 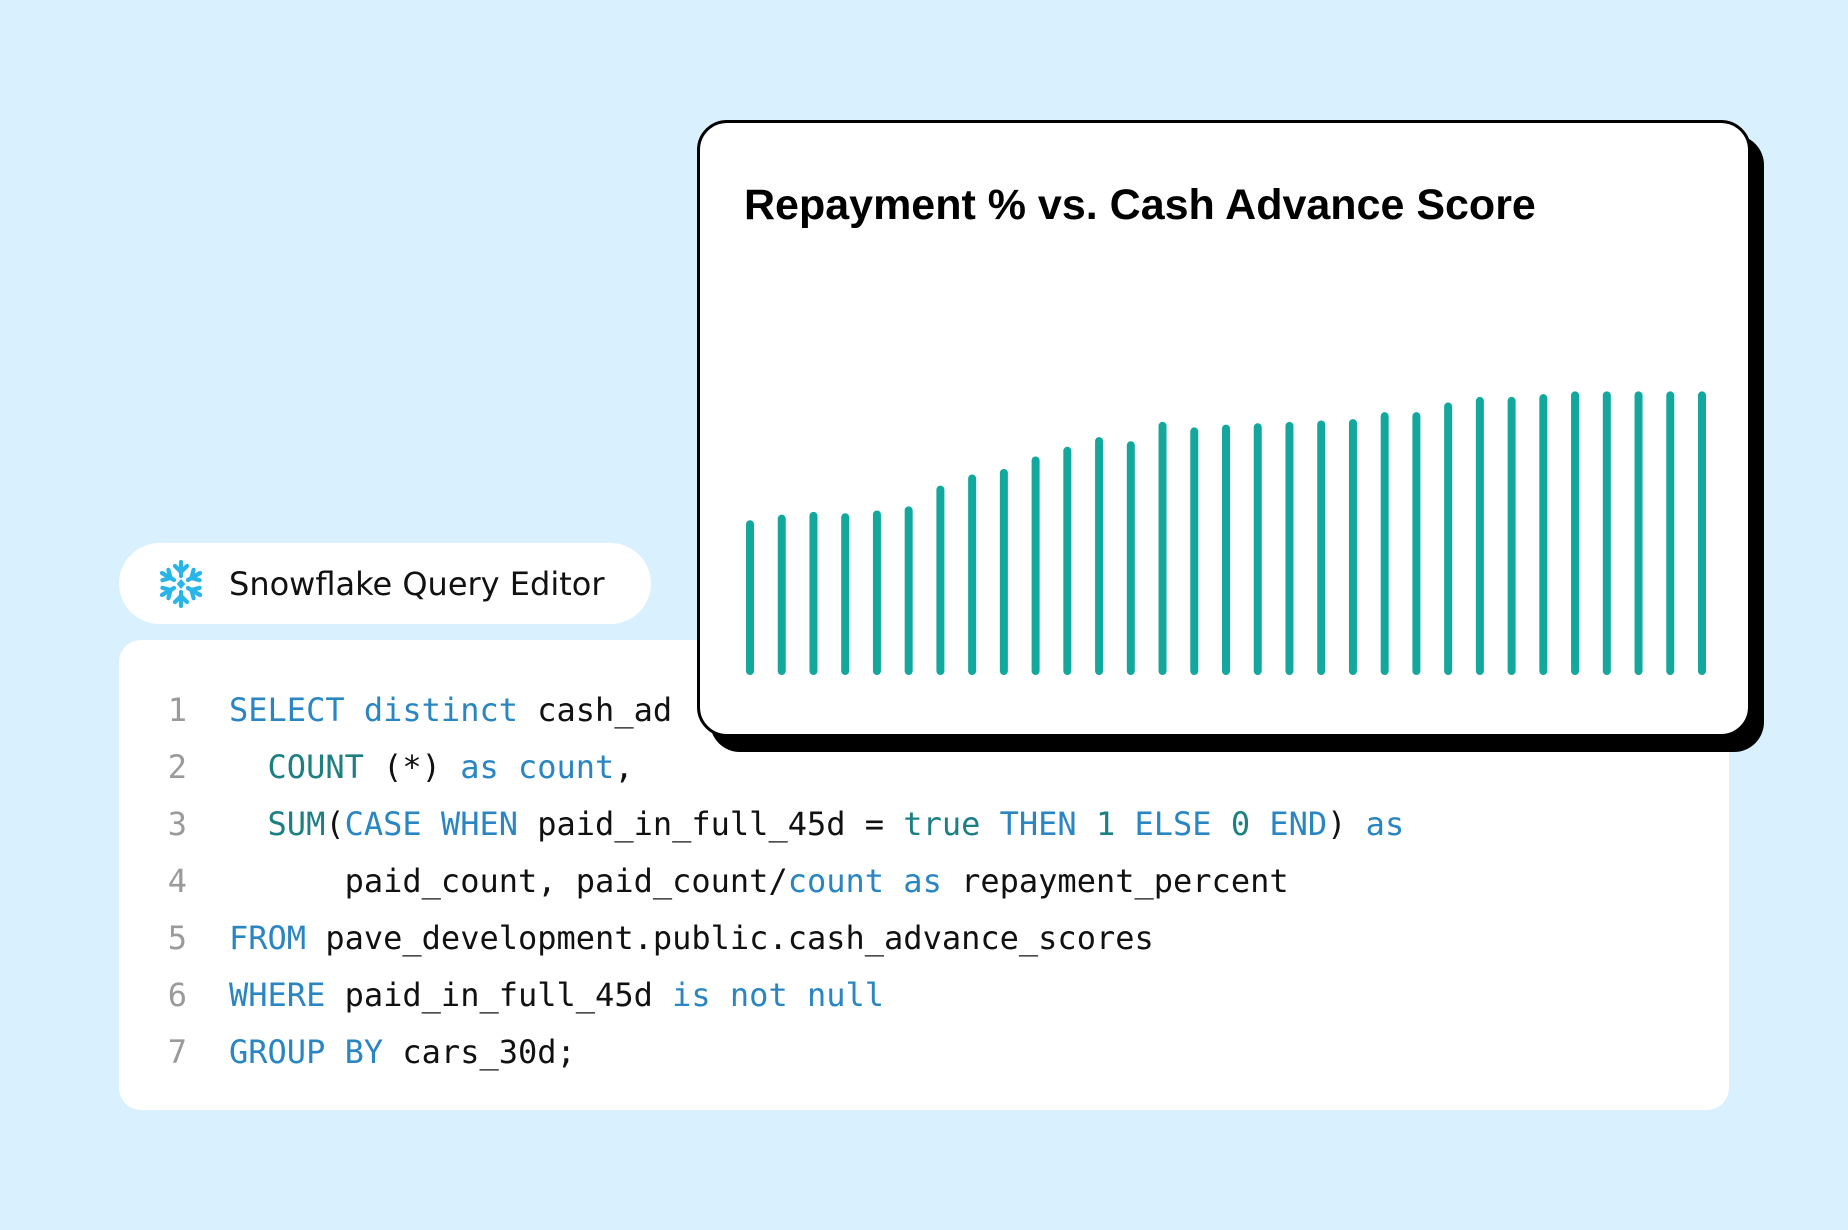 What do you see at coordinates (277, 995) in the screenshot?
I see `code-token: WHERE` at bounding box center [277, 995].